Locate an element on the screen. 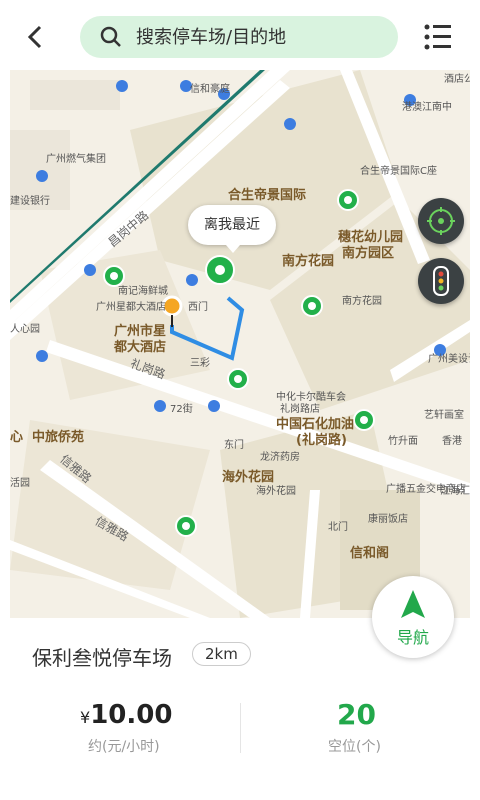 This screenshot has width=480, height=800. poi-label: 香港 is located at coordinates (452, 441).